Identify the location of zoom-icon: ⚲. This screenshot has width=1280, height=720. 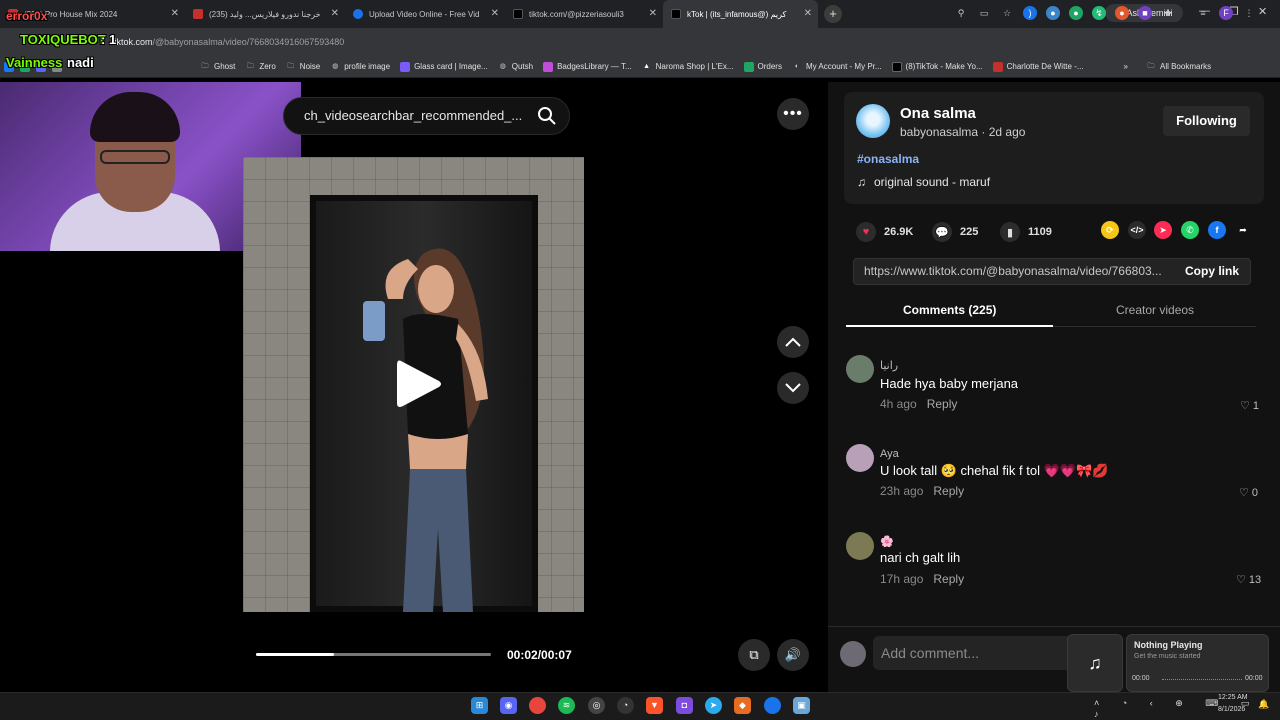
(961, 13).